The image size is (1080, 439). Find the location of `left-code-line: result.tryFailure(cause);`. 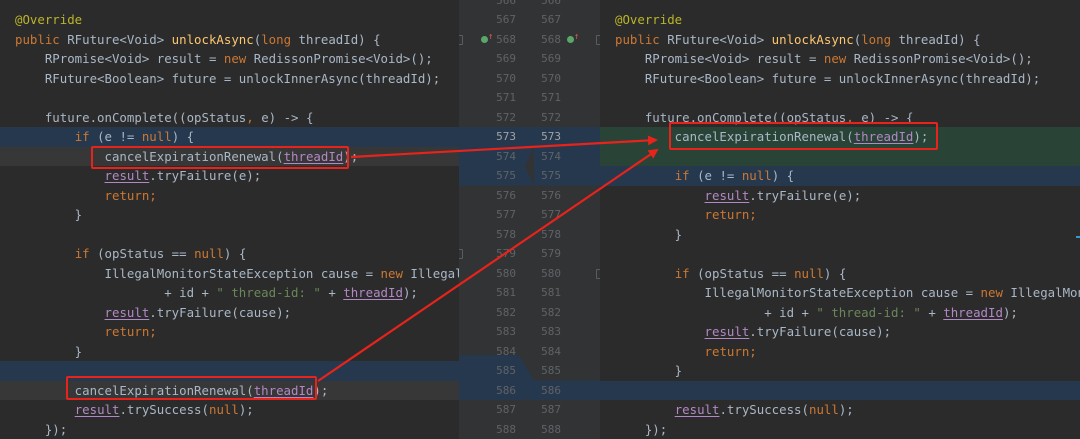

left-code-line: result.tryFailure(cause); is located at coordinates (229, 313).